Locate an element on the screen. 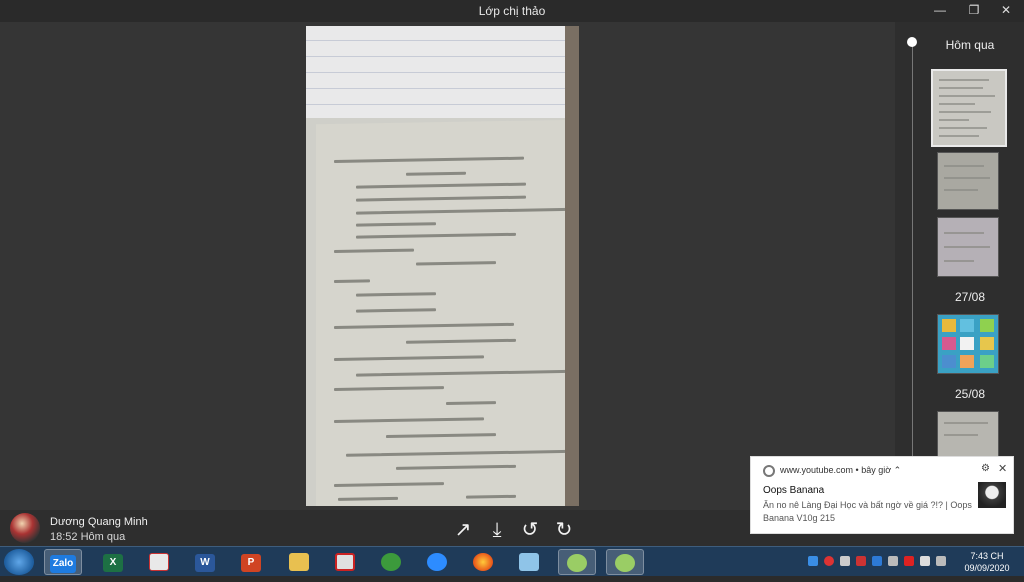 Image resolution: width=1024 pixels, height=582 pixels. taskbar-app-paint is located at coordinates (159, 562).